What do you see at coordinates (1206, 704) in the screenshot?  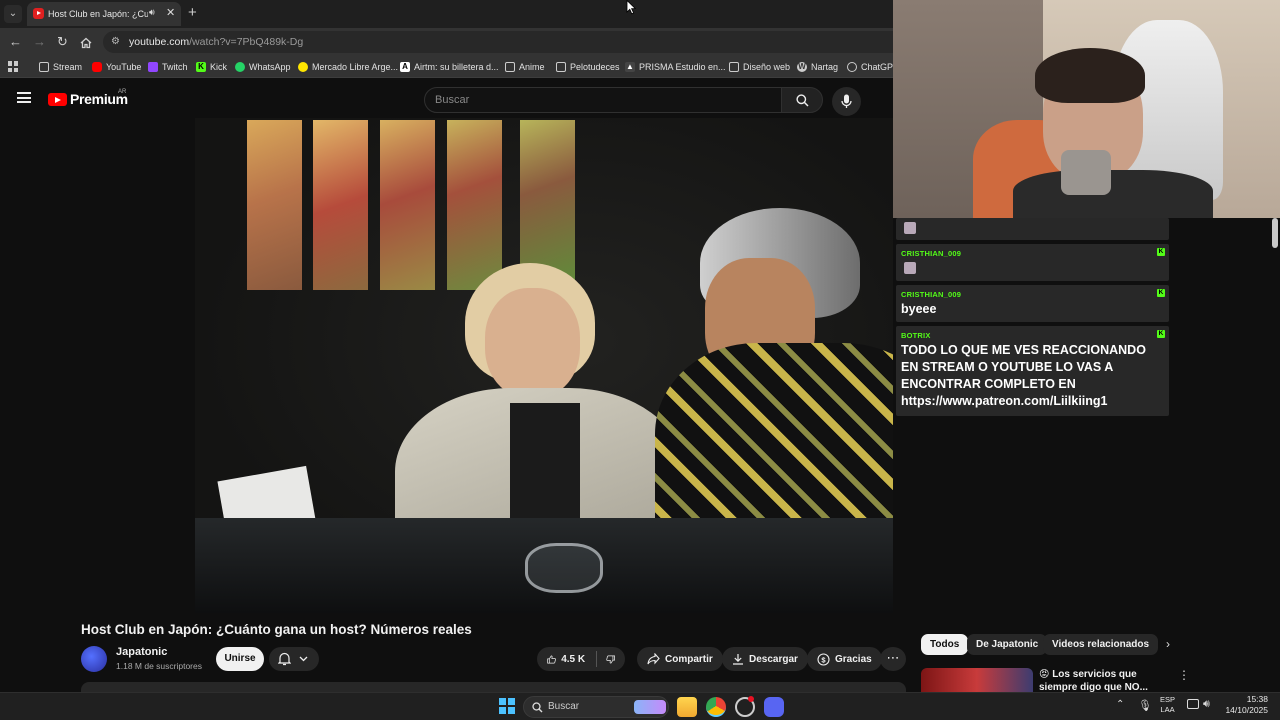 I see `volume-icon: 🔊︎` at bounding box center [1206, 704].